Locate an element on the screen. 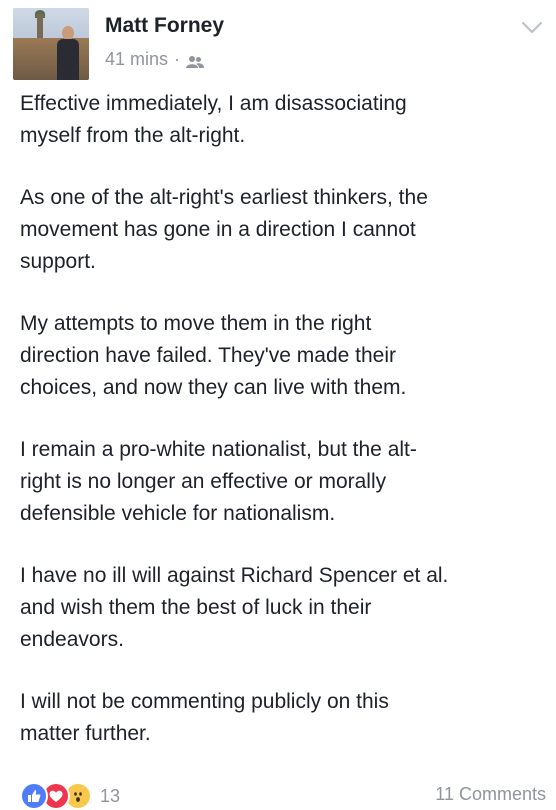 The width and height of the screenshot is (556, 810). friends-icon is located at coordinates (195, 60).